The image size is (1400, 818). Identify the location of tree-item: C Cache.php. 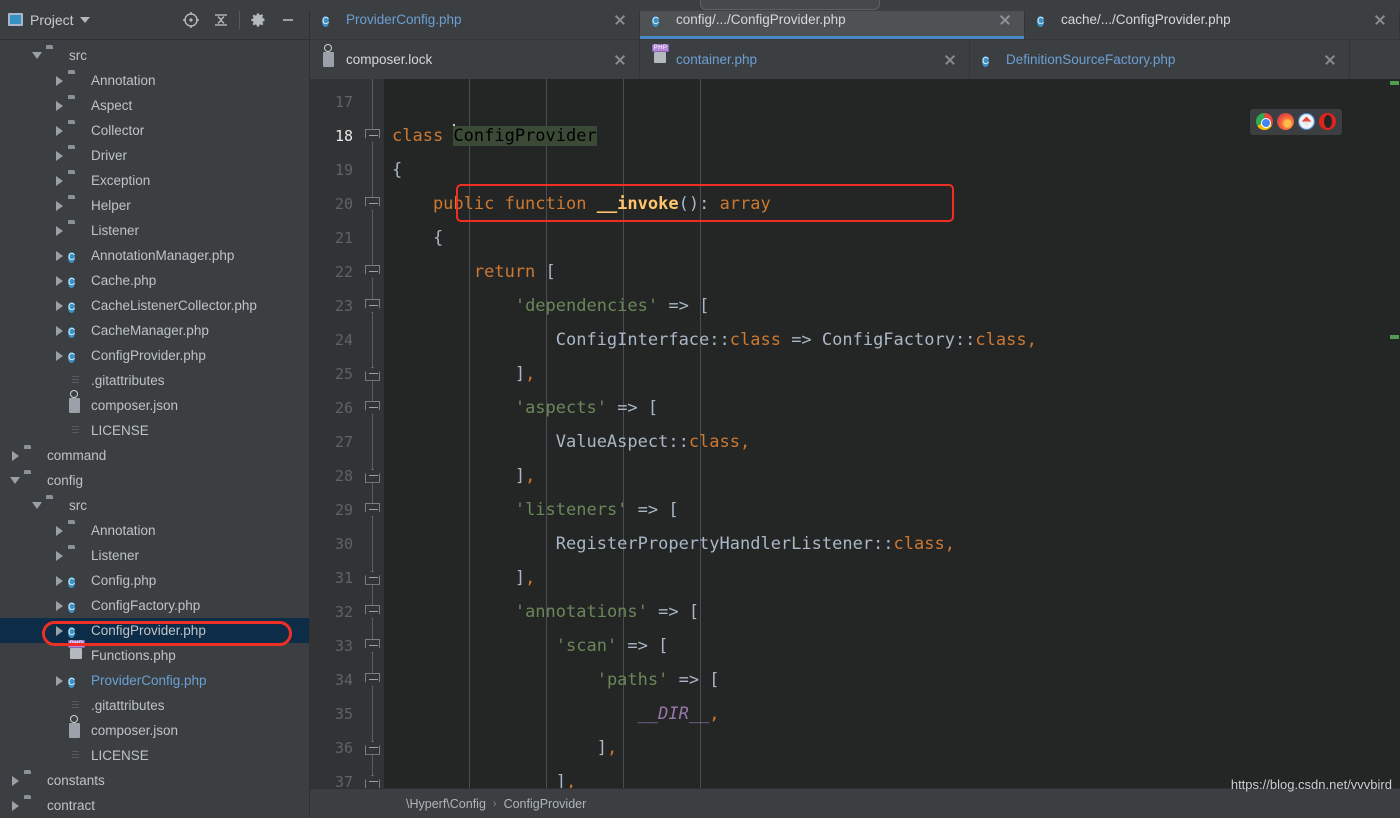
(154, 280).